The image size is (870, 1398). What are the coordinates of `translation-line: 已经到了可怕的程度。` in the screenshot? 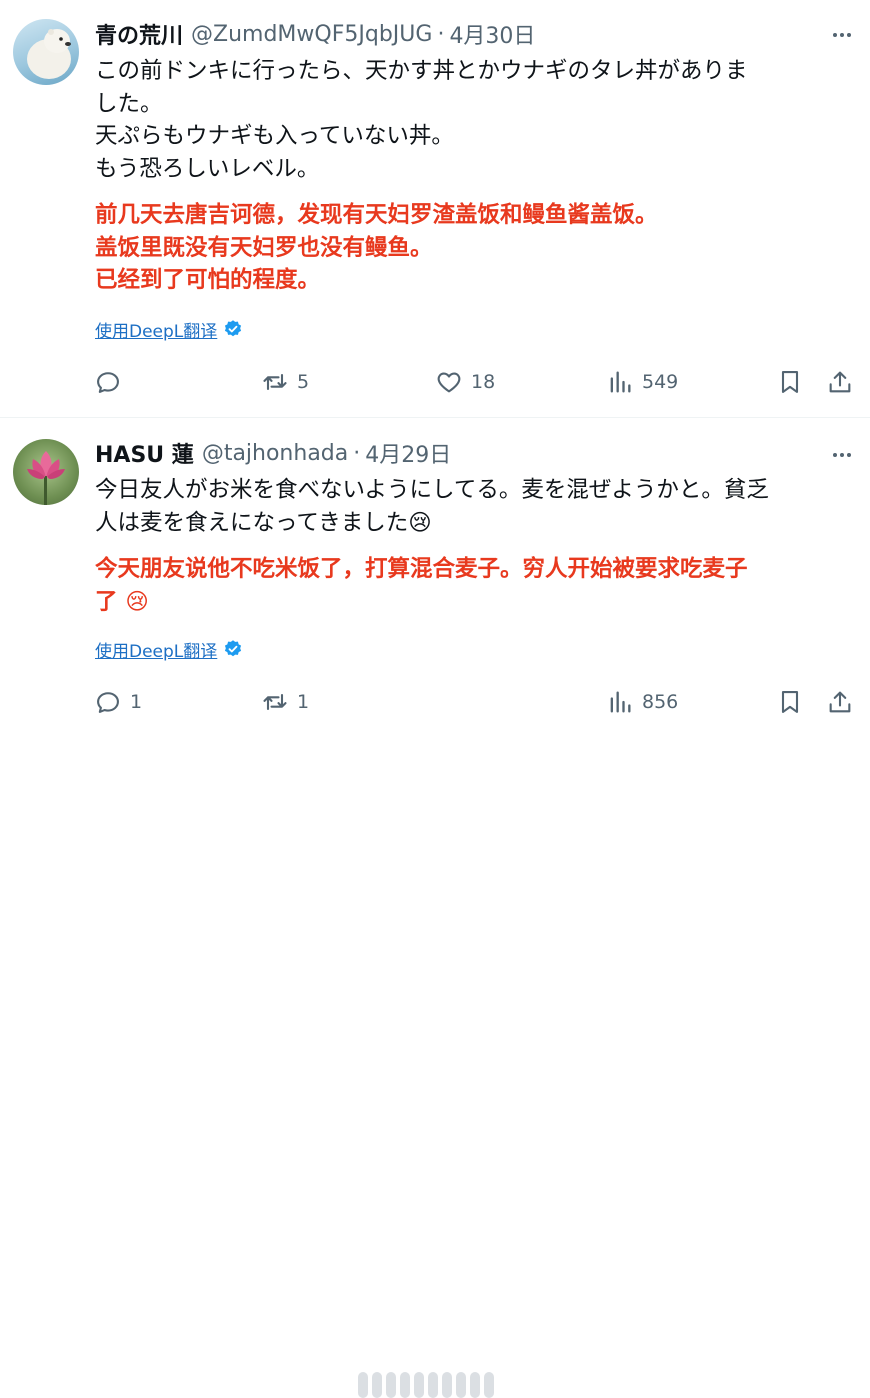 It's located at (208, 280).